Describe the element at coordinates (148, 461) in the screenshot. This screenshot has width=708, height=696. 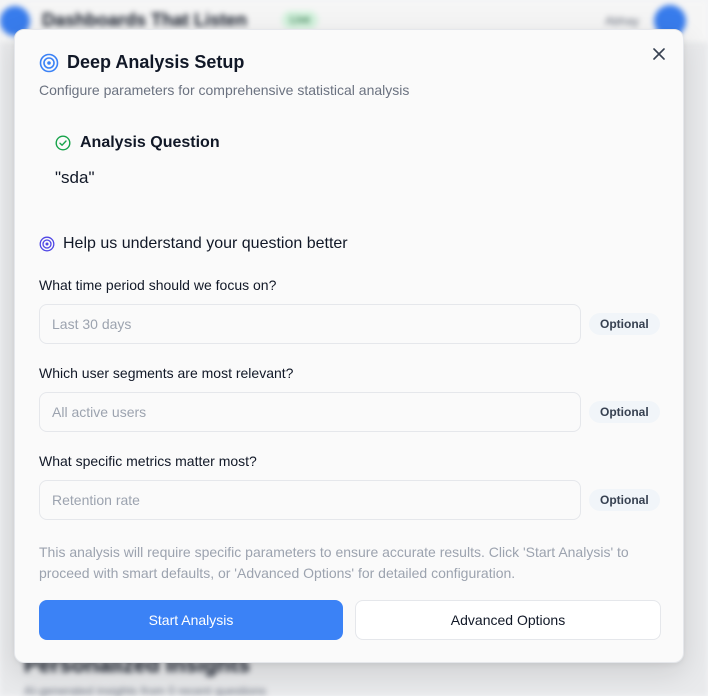
I see `metrics-label: What specific metrics matter most?` at that location.